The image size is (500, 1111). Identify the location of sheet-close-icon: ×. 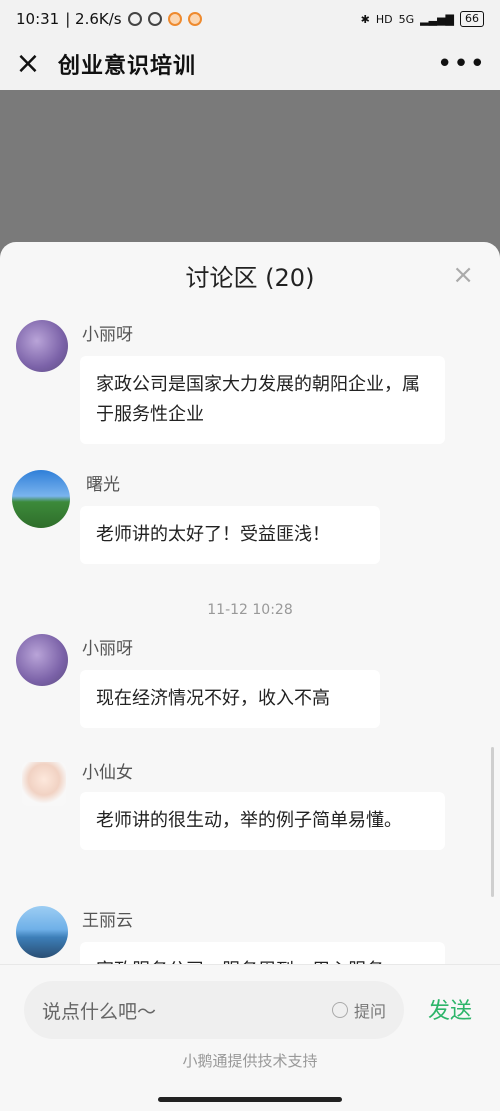
(463, 275).